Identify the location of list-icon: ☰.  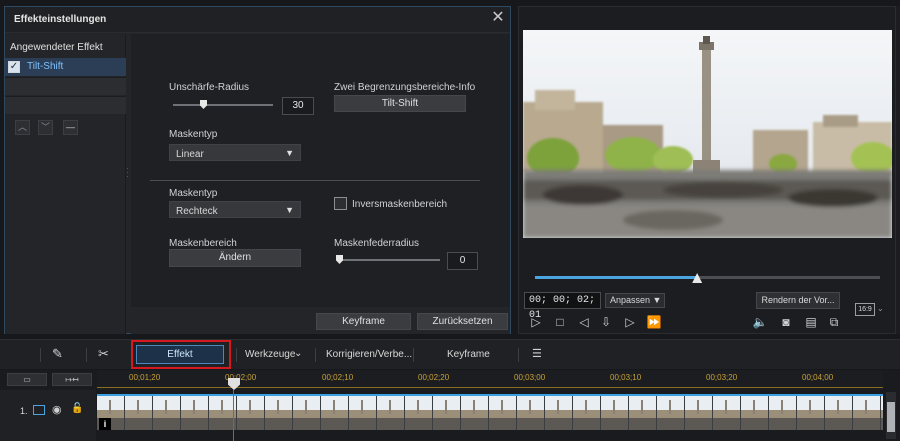
(540, 355).